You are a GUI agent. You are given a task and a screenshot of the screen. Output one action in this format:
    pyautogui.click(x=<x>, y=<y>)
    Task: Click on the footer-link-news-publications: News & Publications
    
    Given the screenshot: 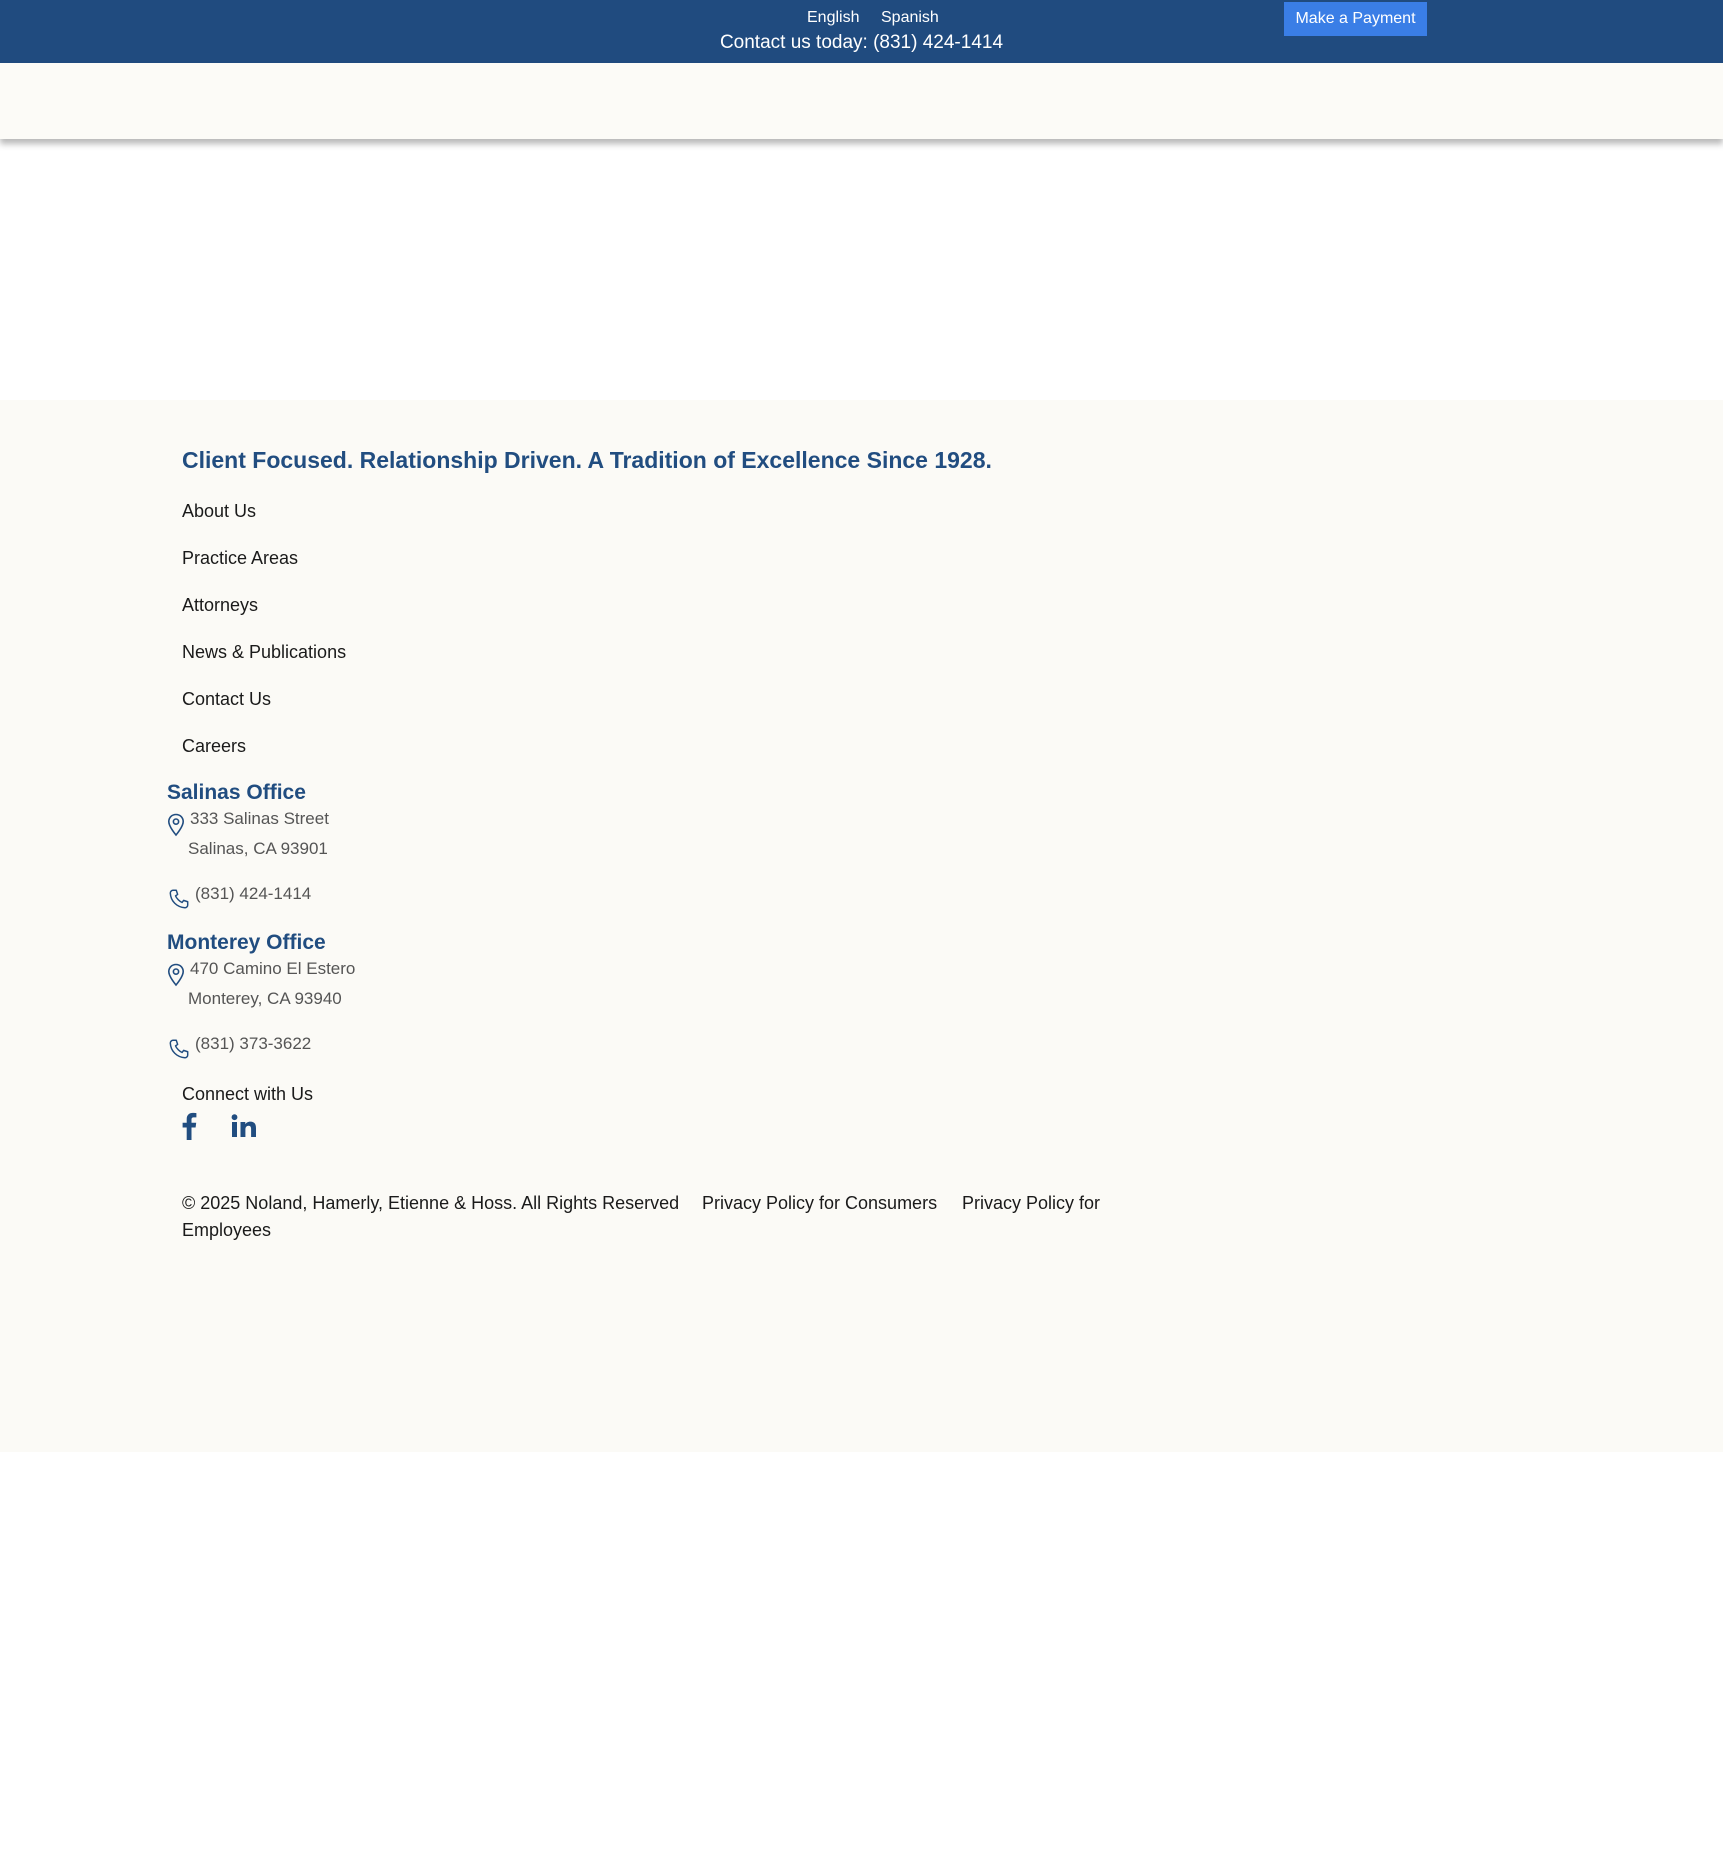 What is the action you would take?
    pyautogui.click(x=264, y=652)
    